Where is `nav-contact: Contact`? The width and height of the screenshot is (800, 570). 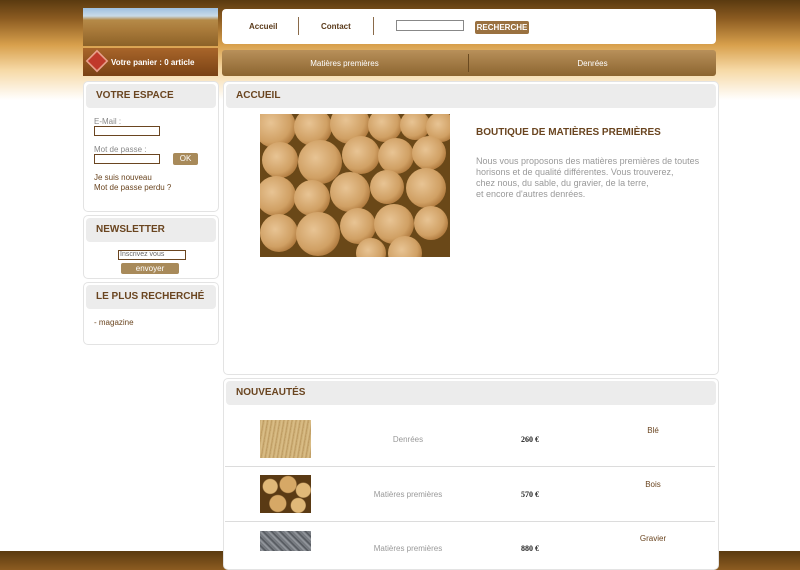 nav-contact: Contact is located at coordinates (336, 26).